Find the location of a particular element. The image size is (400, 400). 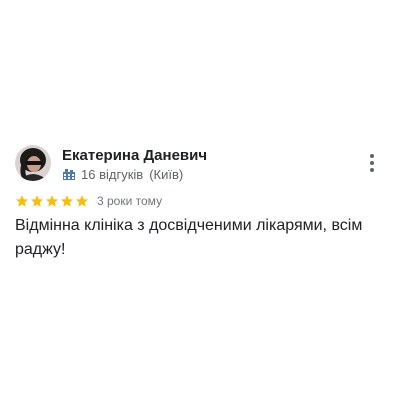

review-time: 3 роки тому is located at coordinates (130, 201).